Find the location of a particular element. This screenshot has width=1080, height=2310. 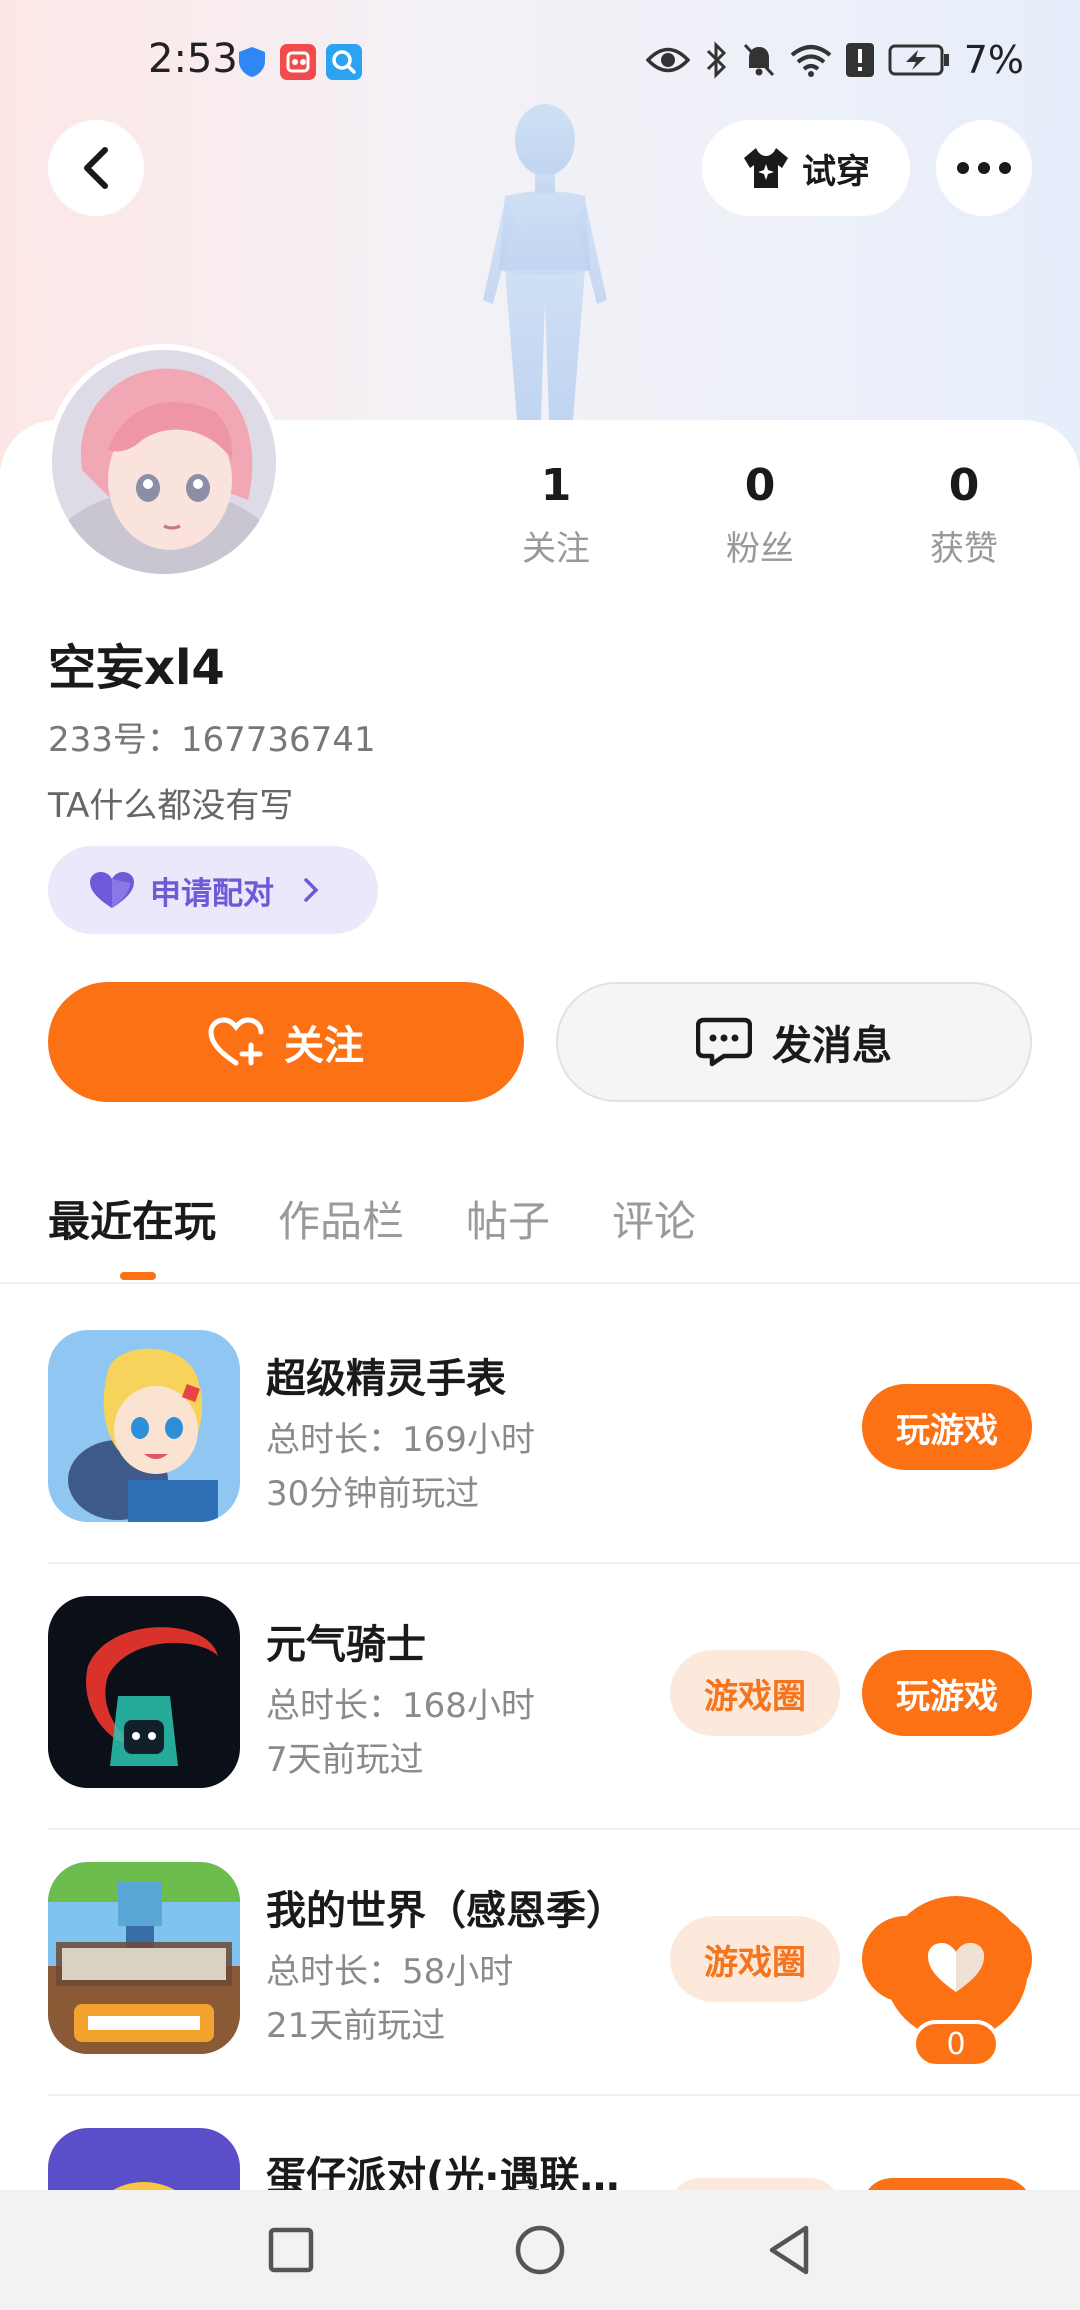

tab-posts: 帖子 is located at coordinates (508, 1234).